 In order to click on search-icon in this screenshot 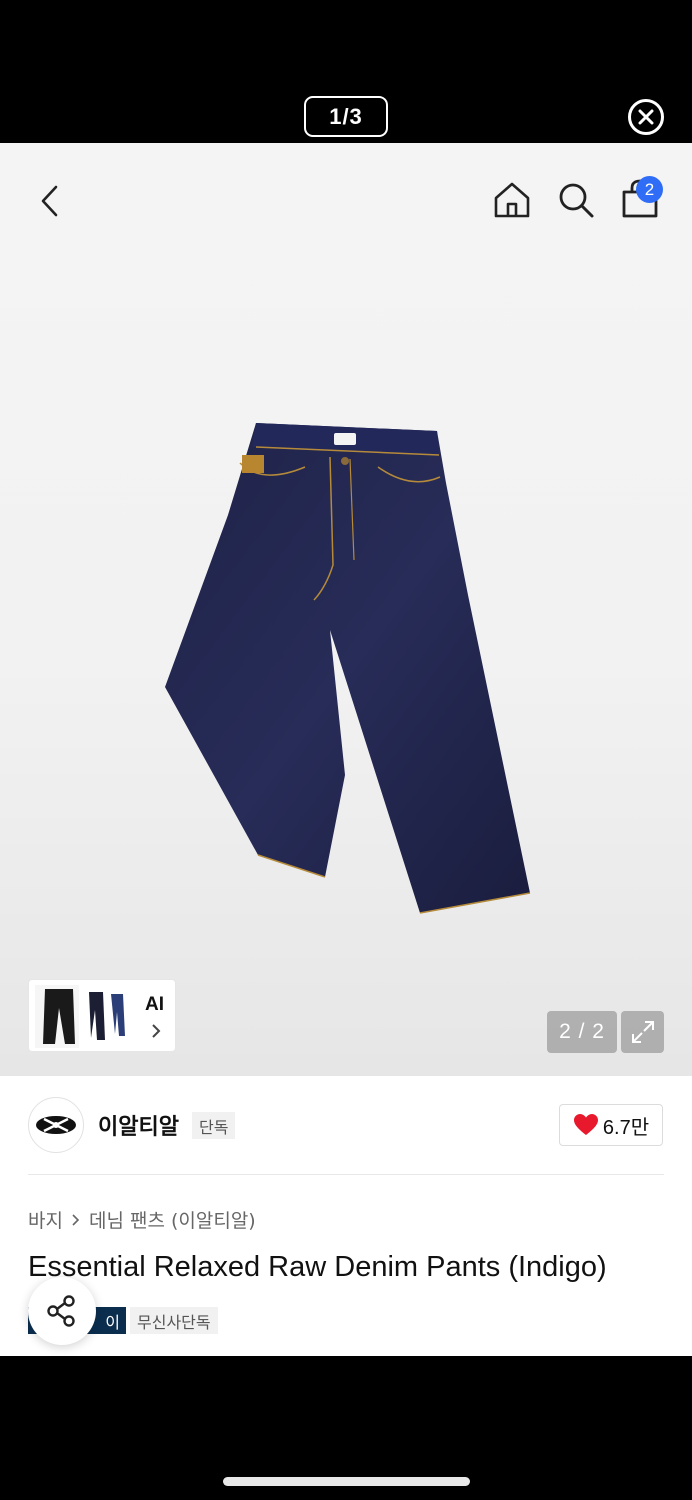, I will do `click(576, 200)`.